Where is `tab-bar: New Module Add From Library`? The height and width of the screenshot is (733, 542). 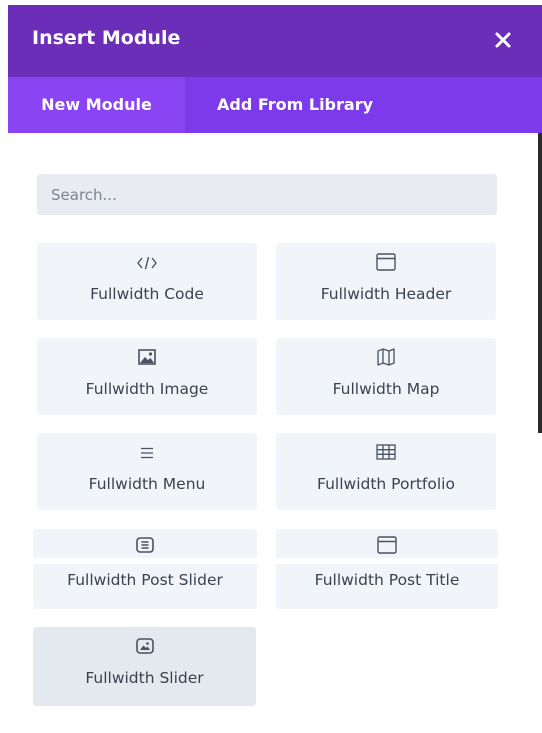
tab-bar: New Module Add From Library is located at coordinates (275, 105).